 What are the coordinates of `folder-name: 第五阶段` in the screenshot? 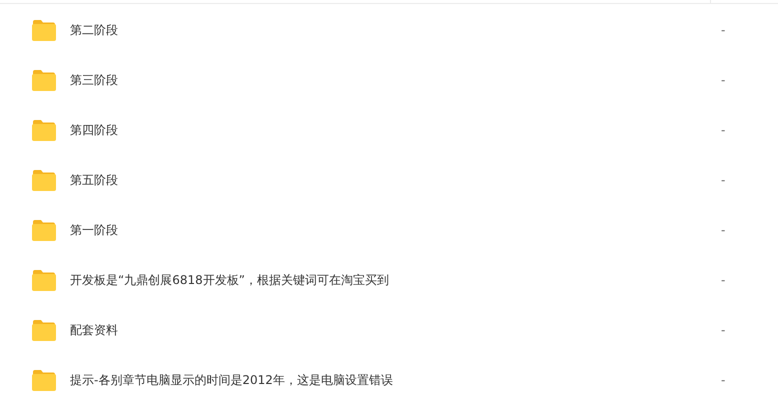 It's located at (390, 180).